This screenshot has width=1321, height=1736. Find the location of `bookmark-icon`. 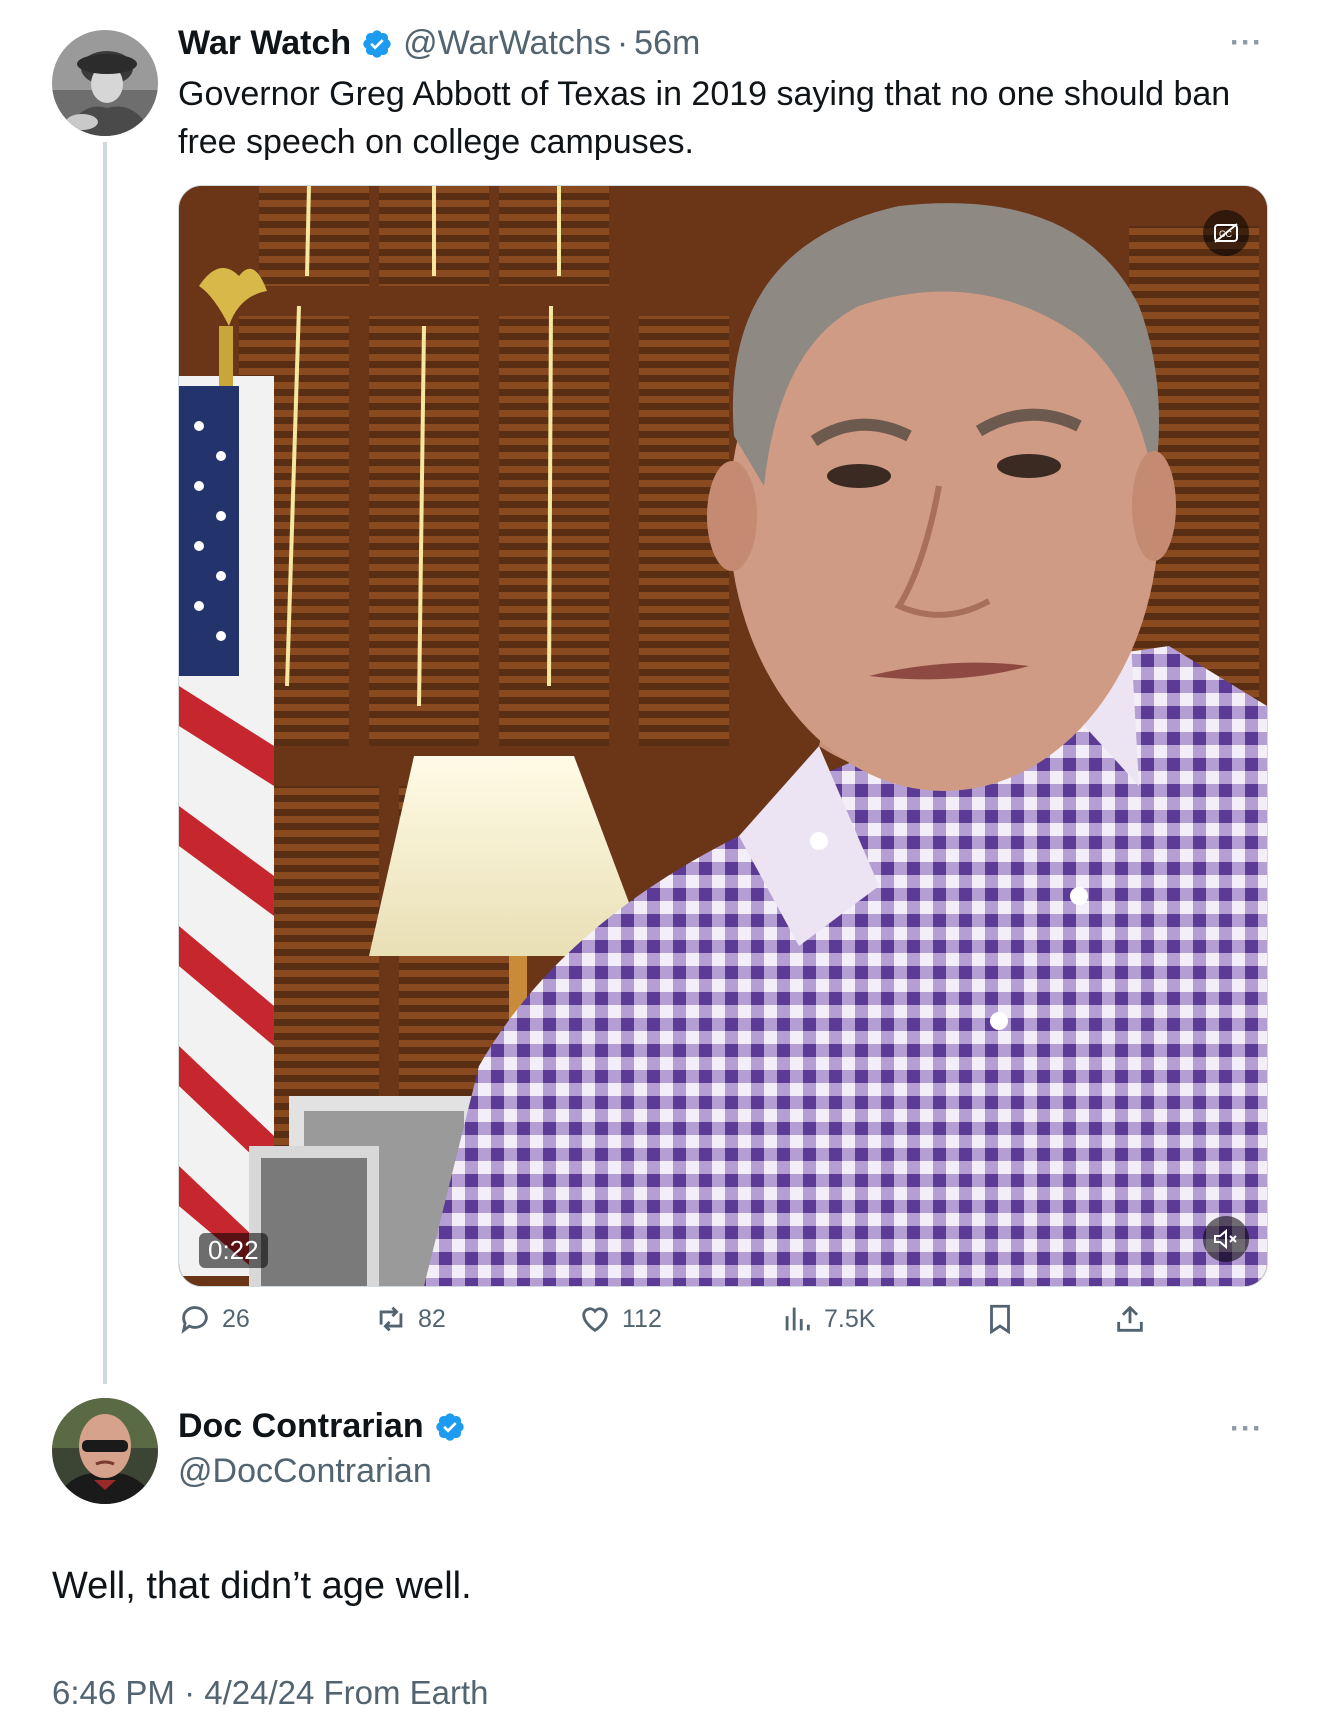

bookmark-icon is located at coordinates (1000, 1319).